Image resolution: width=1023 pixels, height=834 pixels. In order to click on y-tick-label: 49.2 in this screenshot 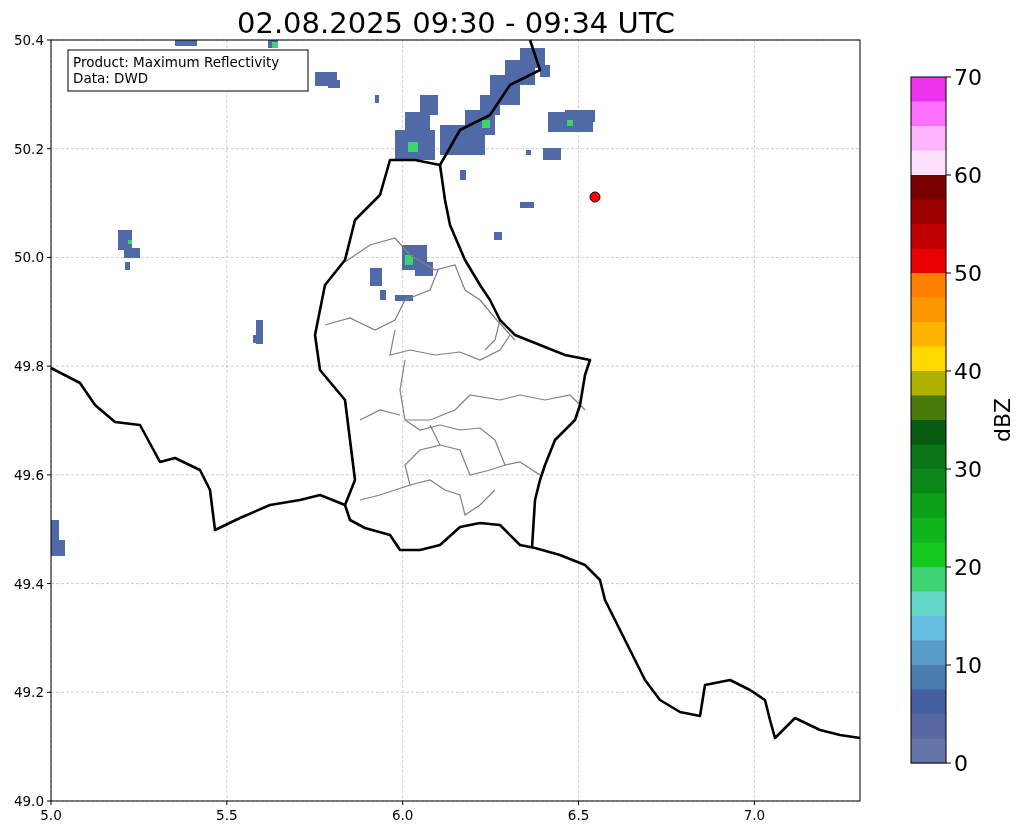, I will do `click(28, 692)`.